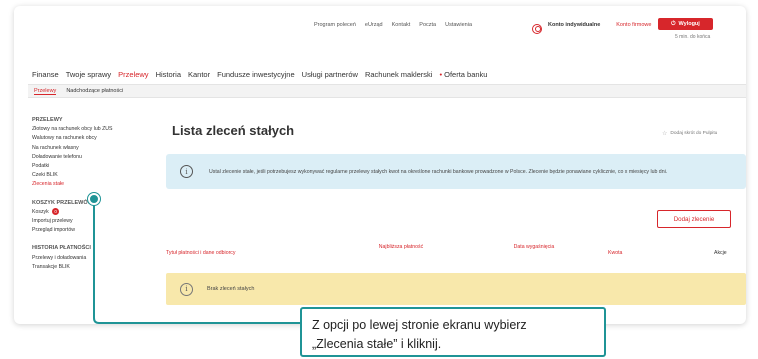 The height and width of the screenshot is (359, 758). What do you see at coordinates (673, 23) in the screenshot?
I see `power-icon: ⏻` at bounding box center [673, 23].